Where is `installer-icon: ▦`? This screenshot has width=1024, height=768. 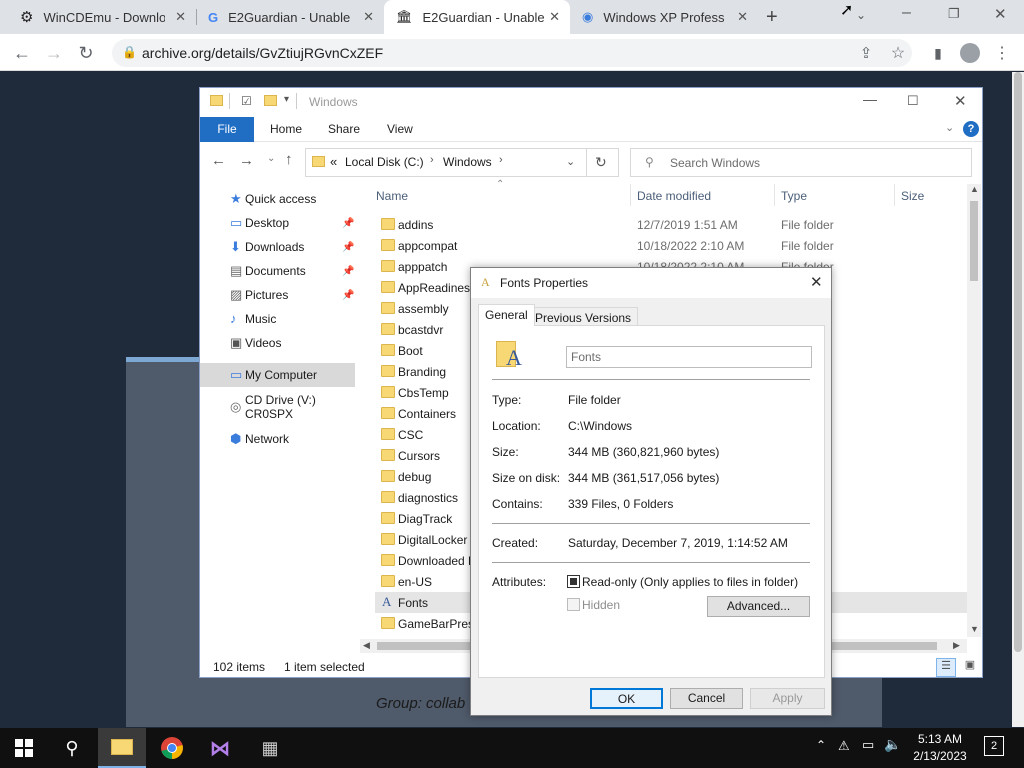 installer-icon: ▦ is located at coordinates (270, 748).